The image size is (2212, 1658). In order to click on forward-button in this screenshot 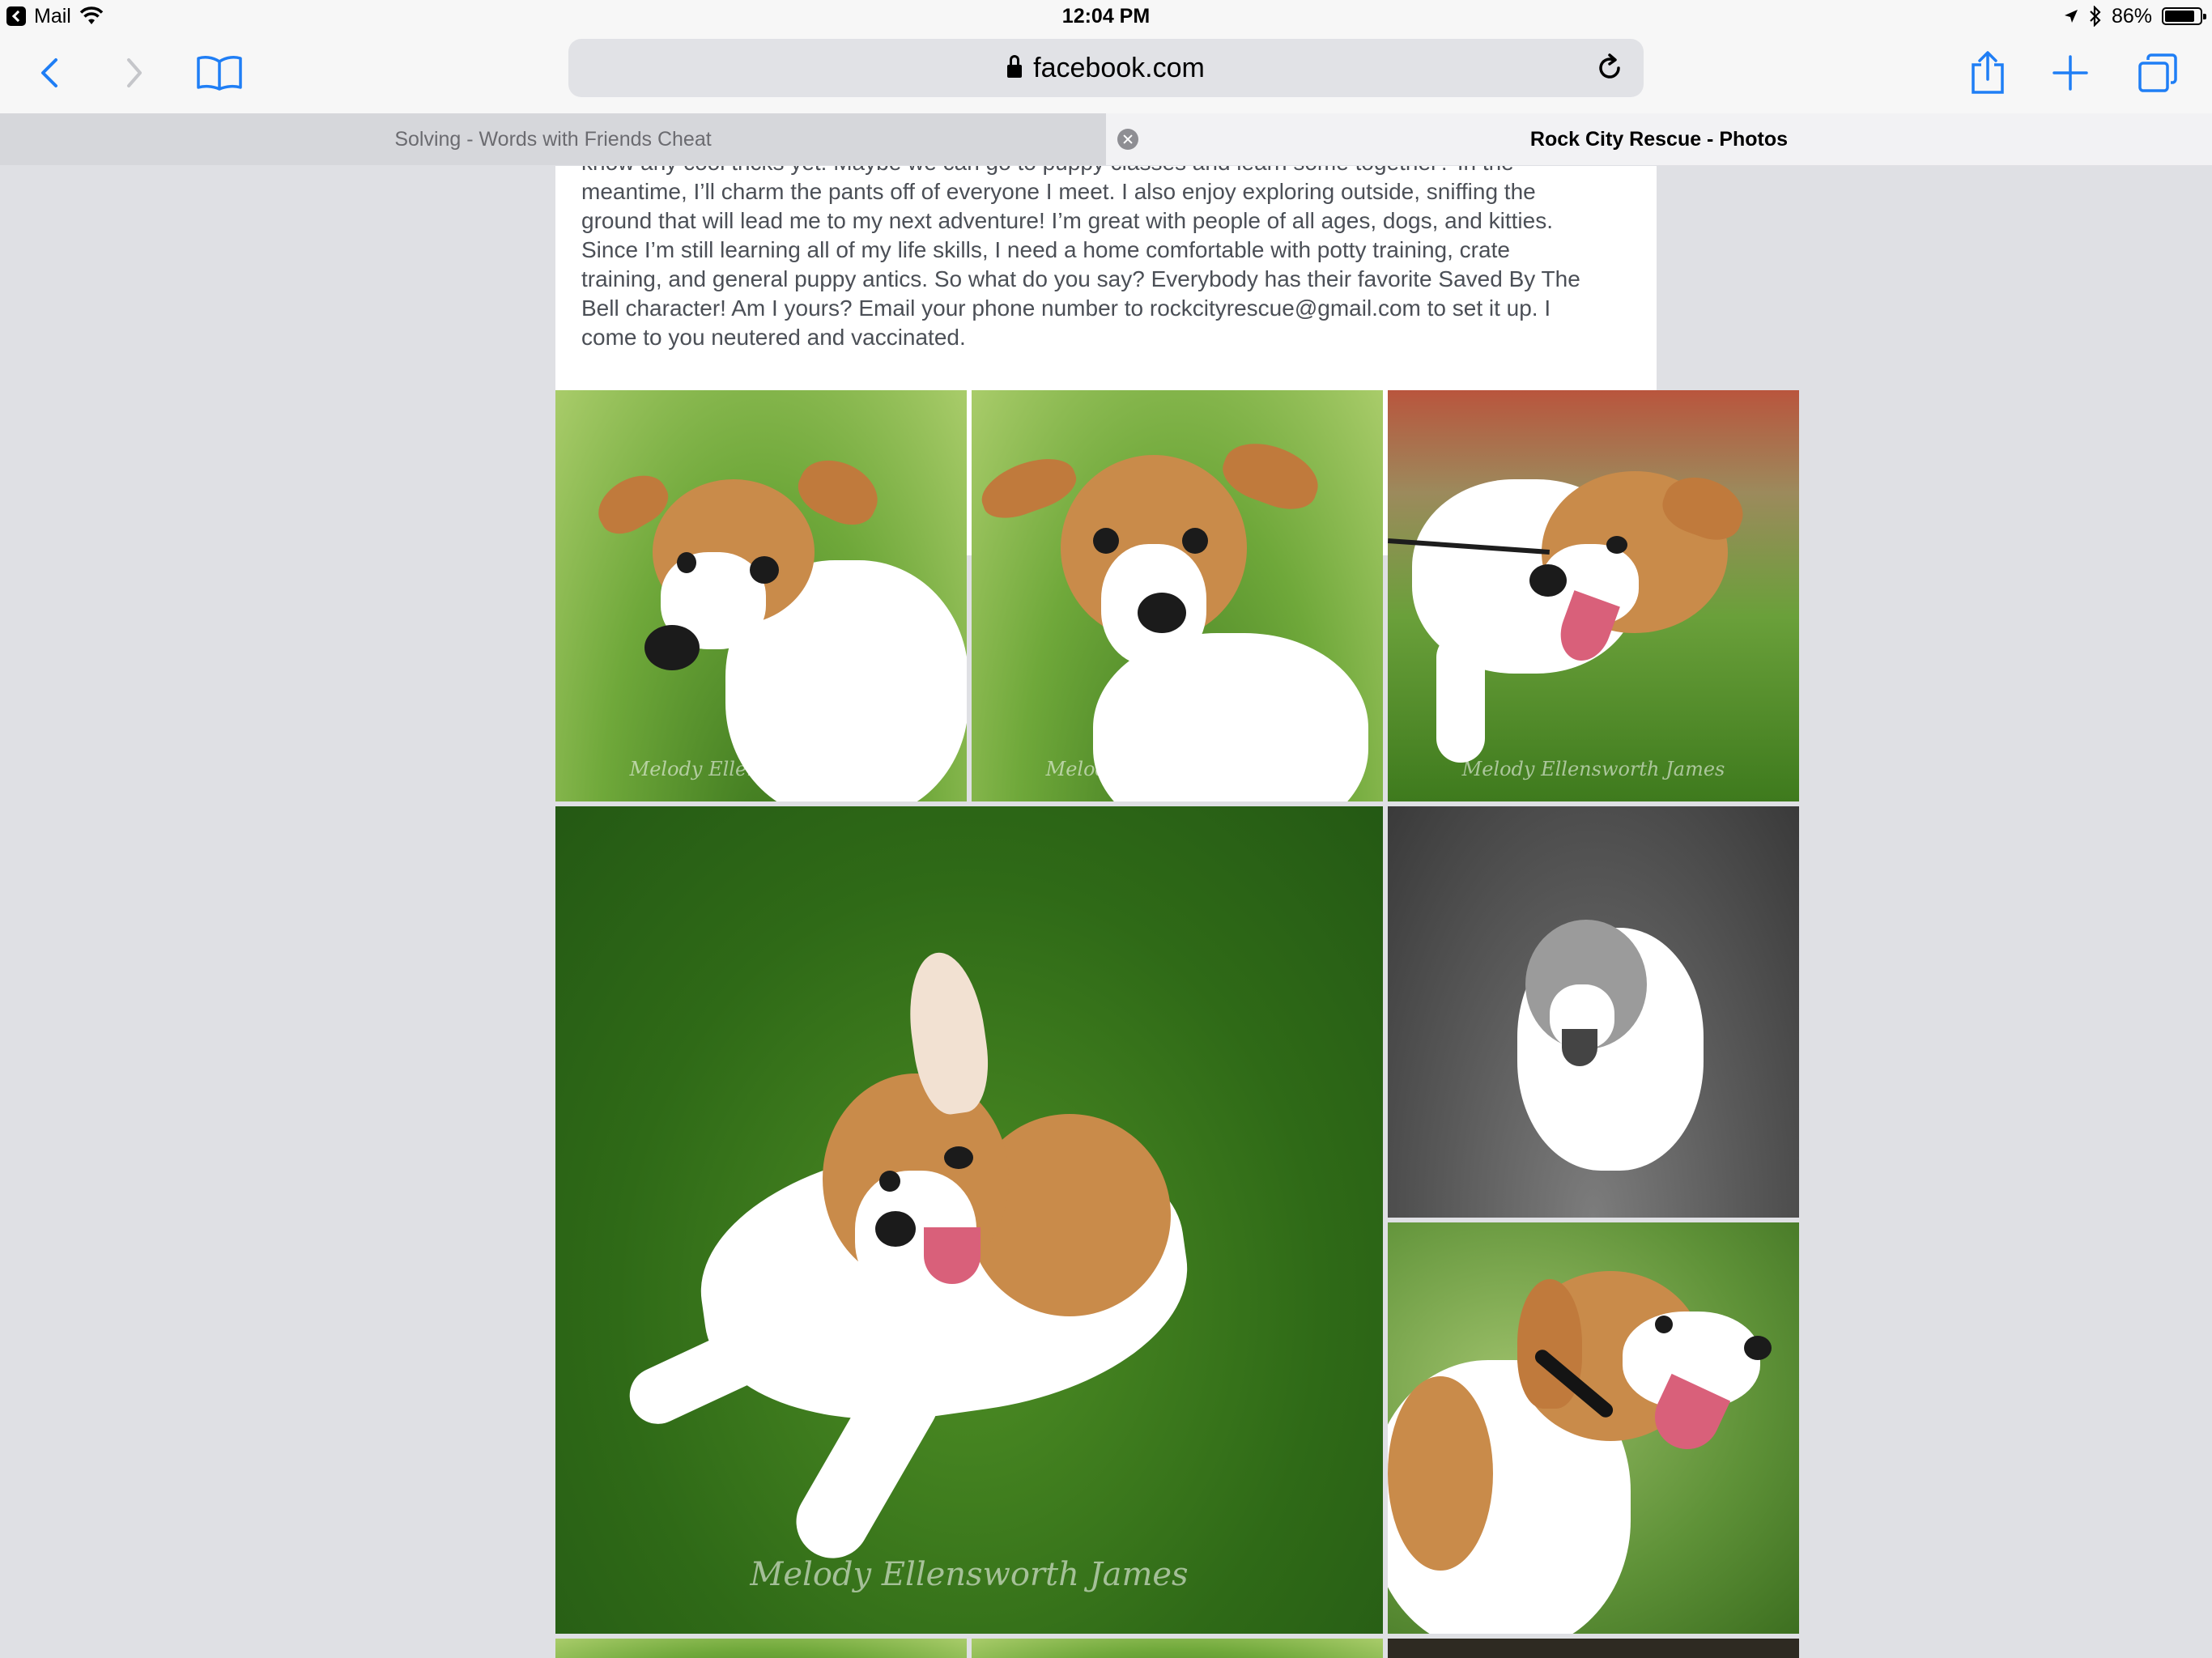, I will do `click(135, 72)`.